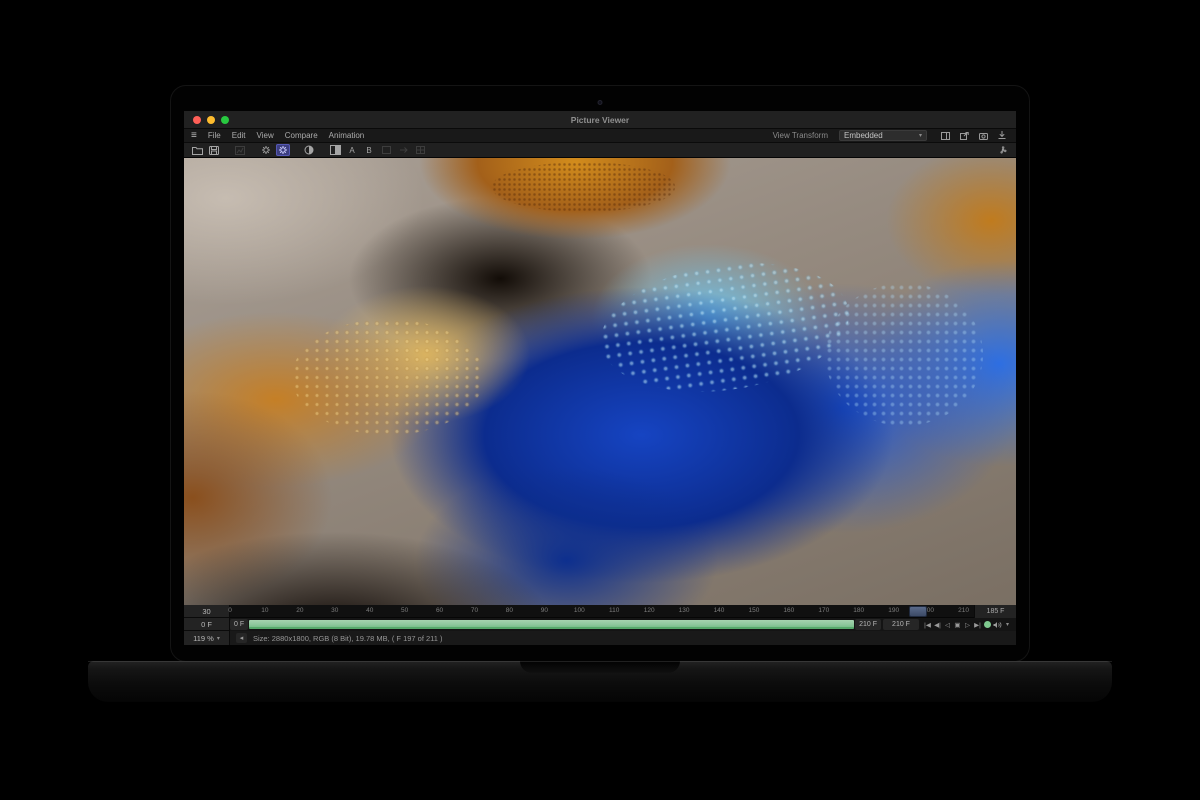  I want to click on transport-button: ▶|, so click(977, 624).